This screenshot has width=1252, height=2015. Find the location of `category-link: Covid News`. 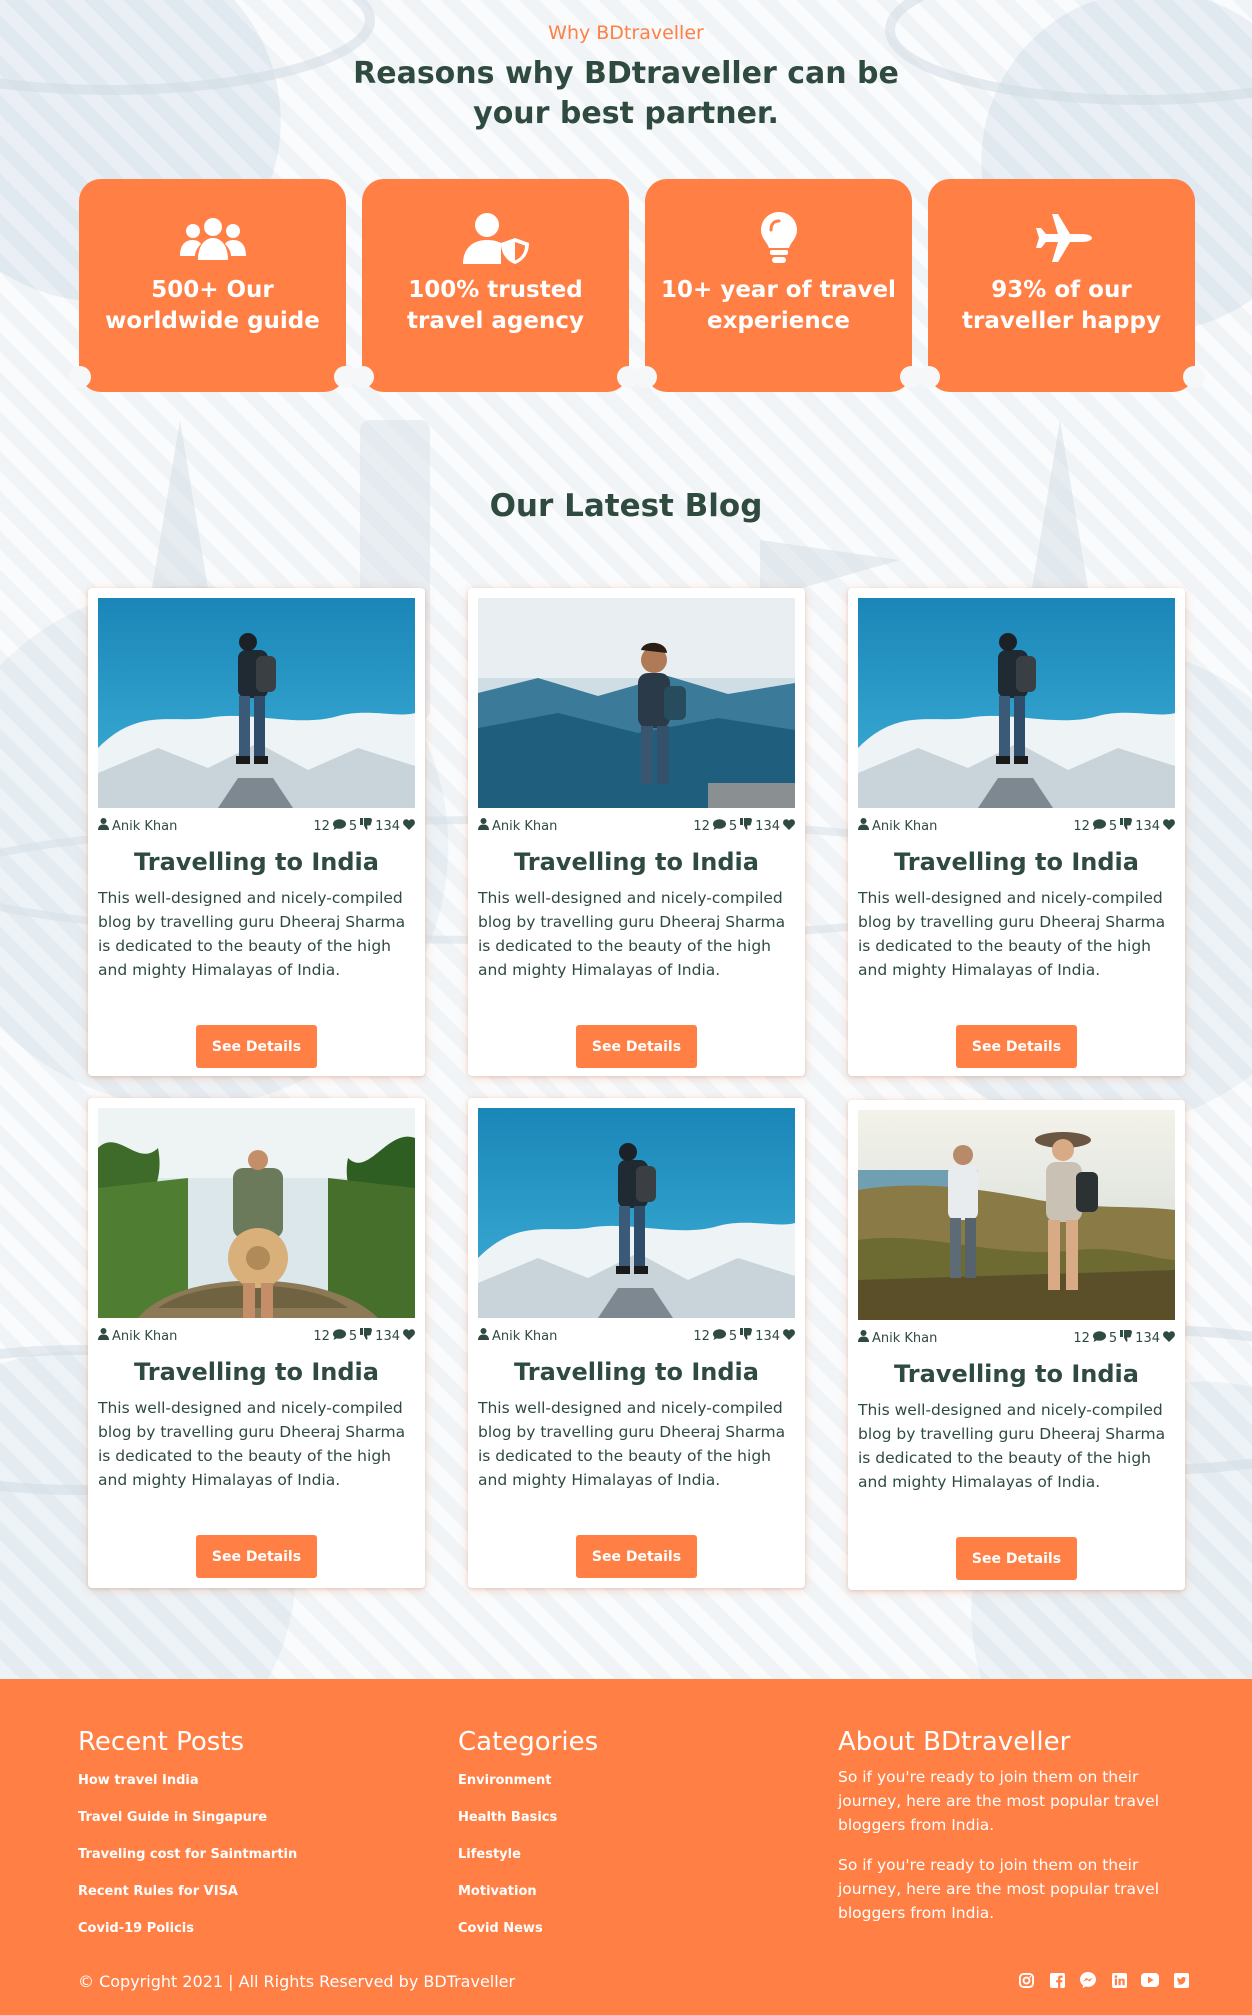

category-link: Covid News is located at coordinates (528, 1937).